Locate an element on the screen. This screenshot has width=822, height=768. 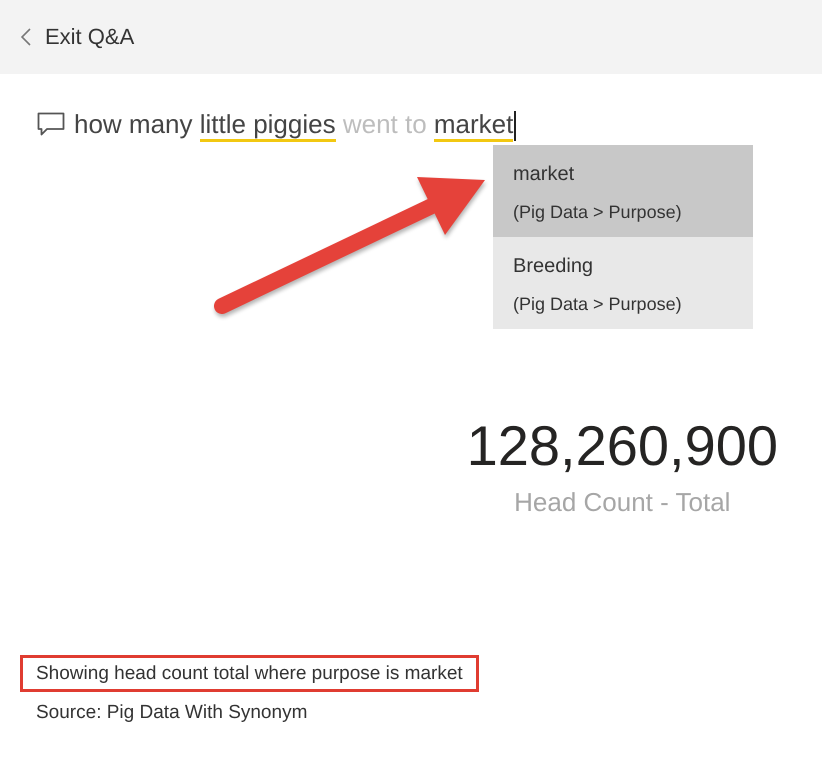
kpi-value: 128,260,900 is located at coordinates (622, 446).